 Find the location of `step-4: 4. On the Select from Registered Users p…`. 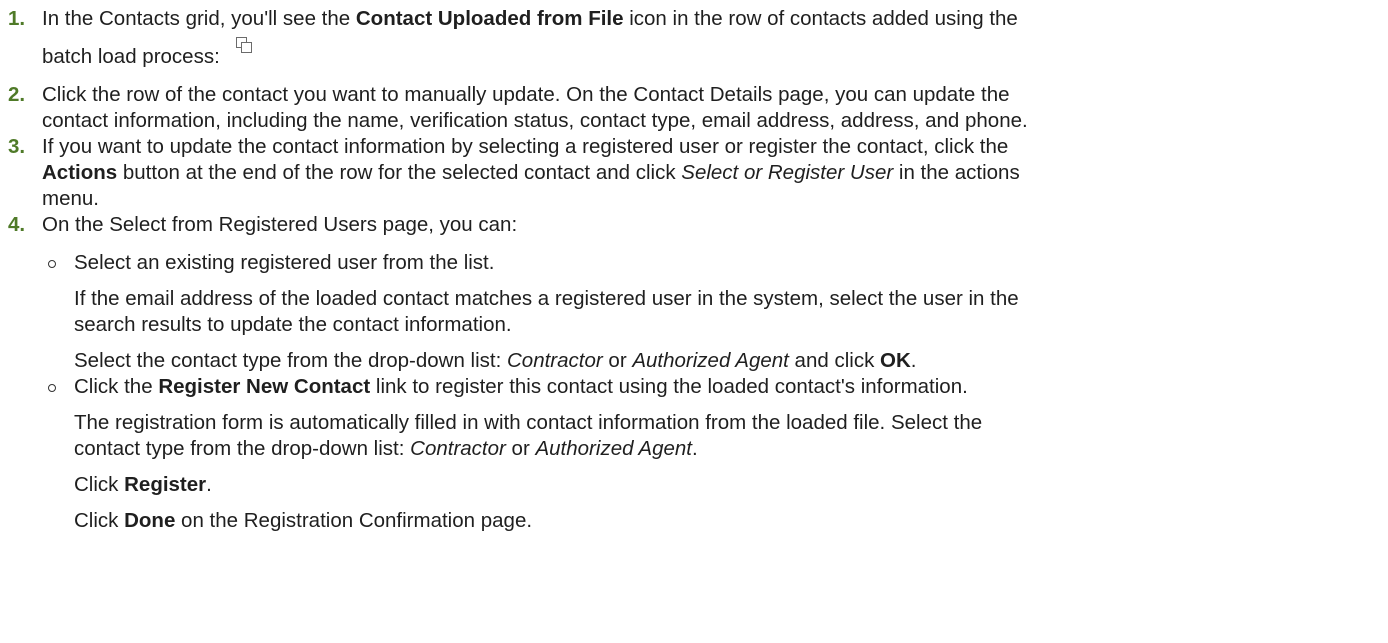

step-4: 4. On the Select from Registered Users p… is located at coordinates (694, 225).